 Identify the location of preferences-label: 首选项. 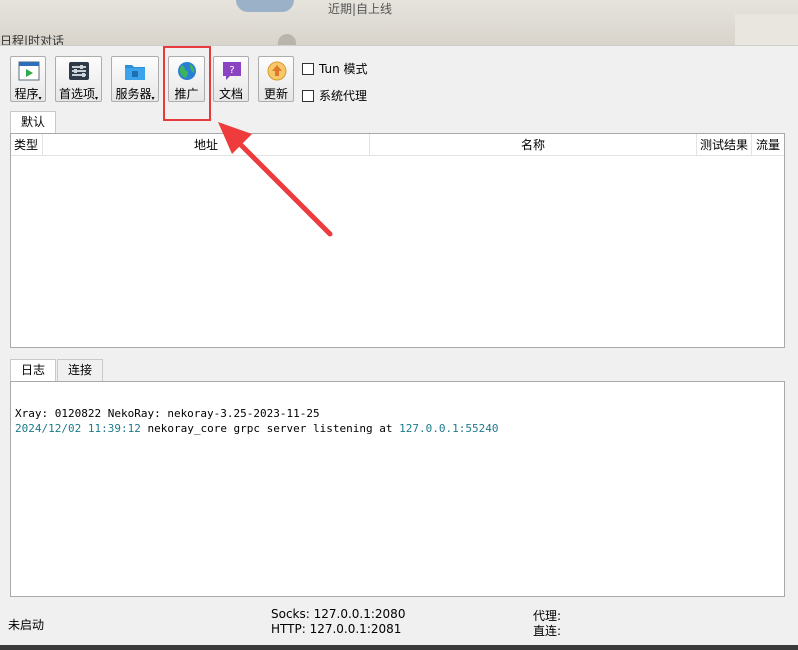
(76, 94).